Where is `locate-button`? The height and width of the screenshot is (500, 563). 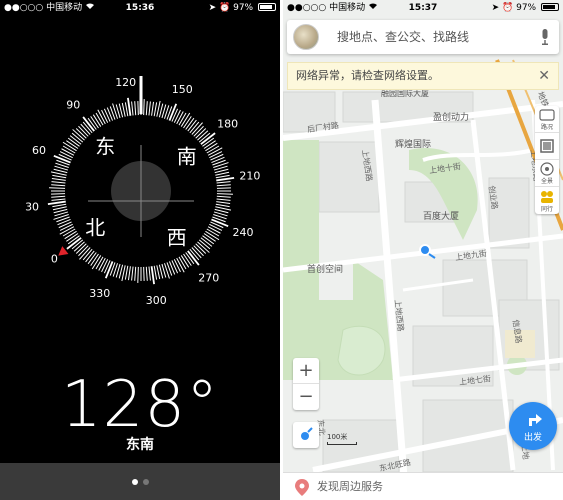 locate-button is located at coordinates (306, 435).